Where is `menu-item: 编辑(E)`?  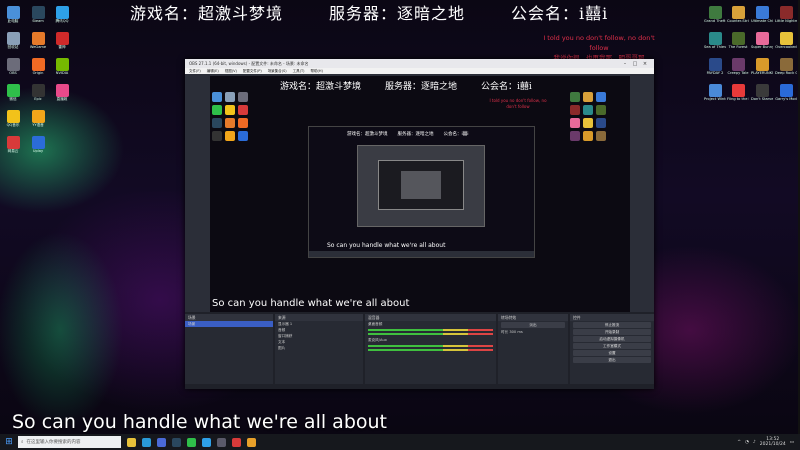
menu-item: 编辑(E) is located at coordinates (213, 71).